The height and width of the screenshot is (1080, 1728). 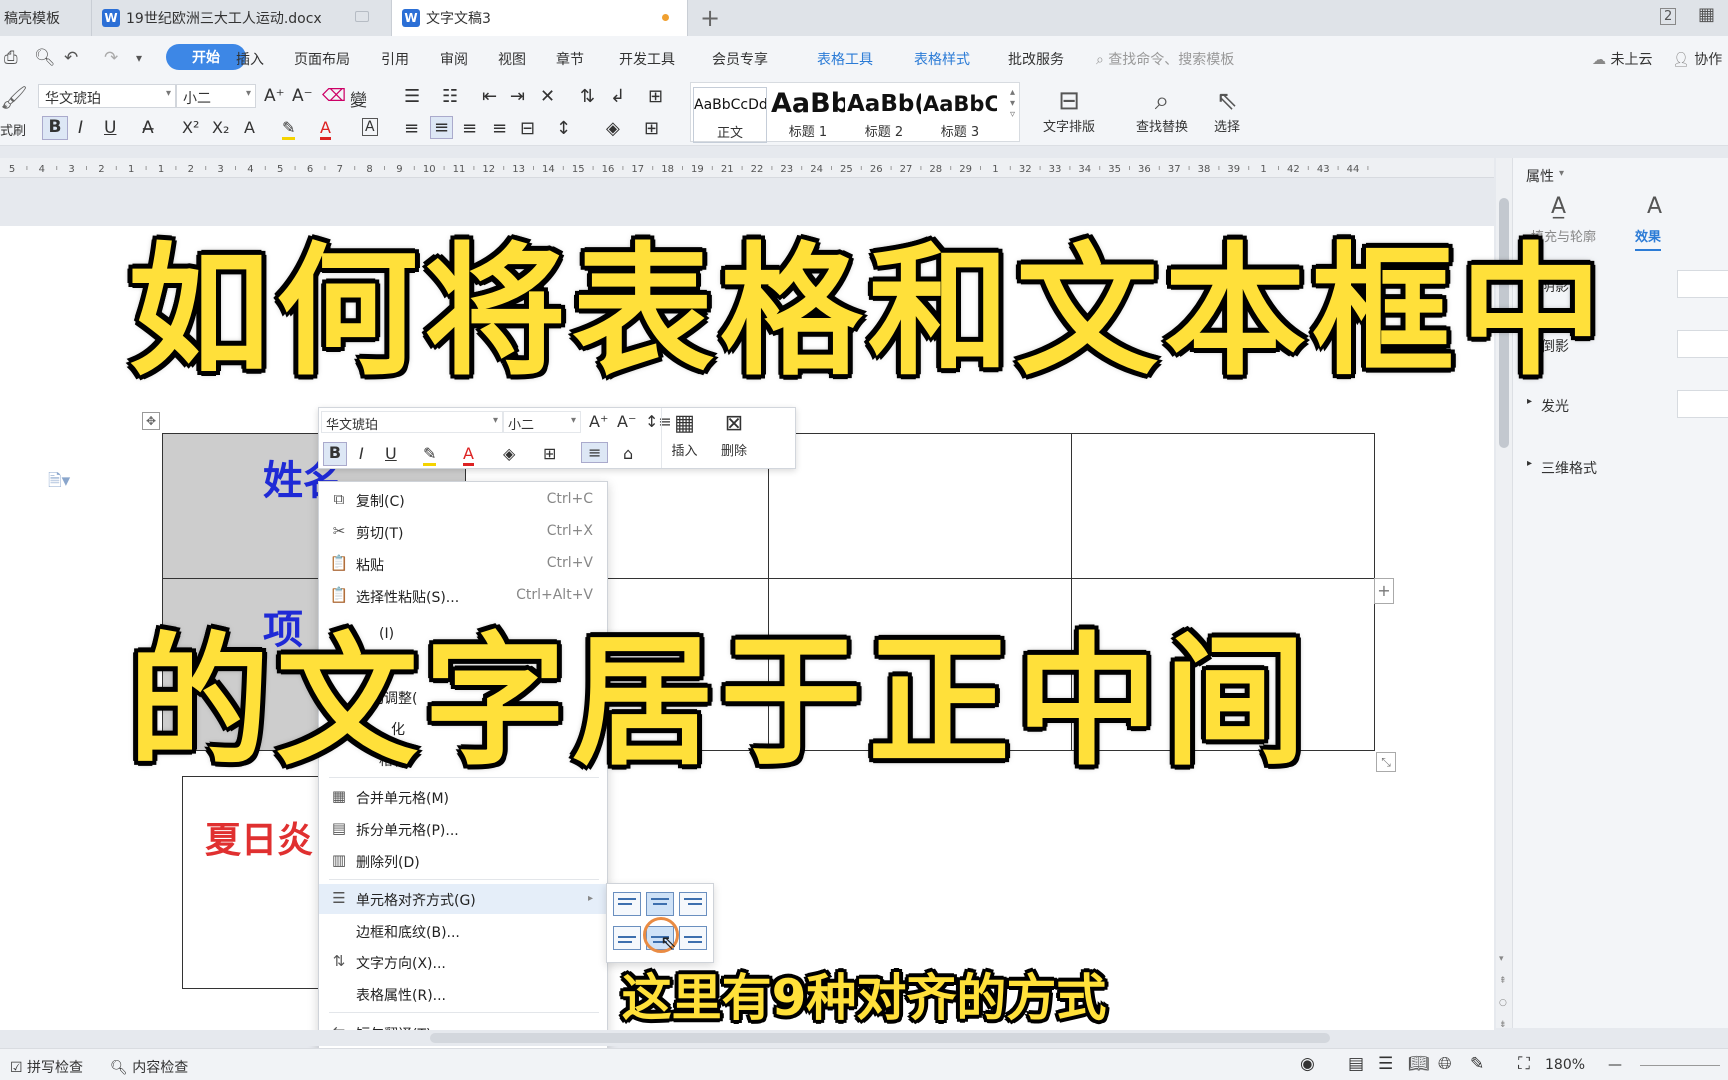 What do you see at coordinates (302, 96) in the screenshot?
I see `shrink-font-icon: A⁻` at bounding box center [302, 96].